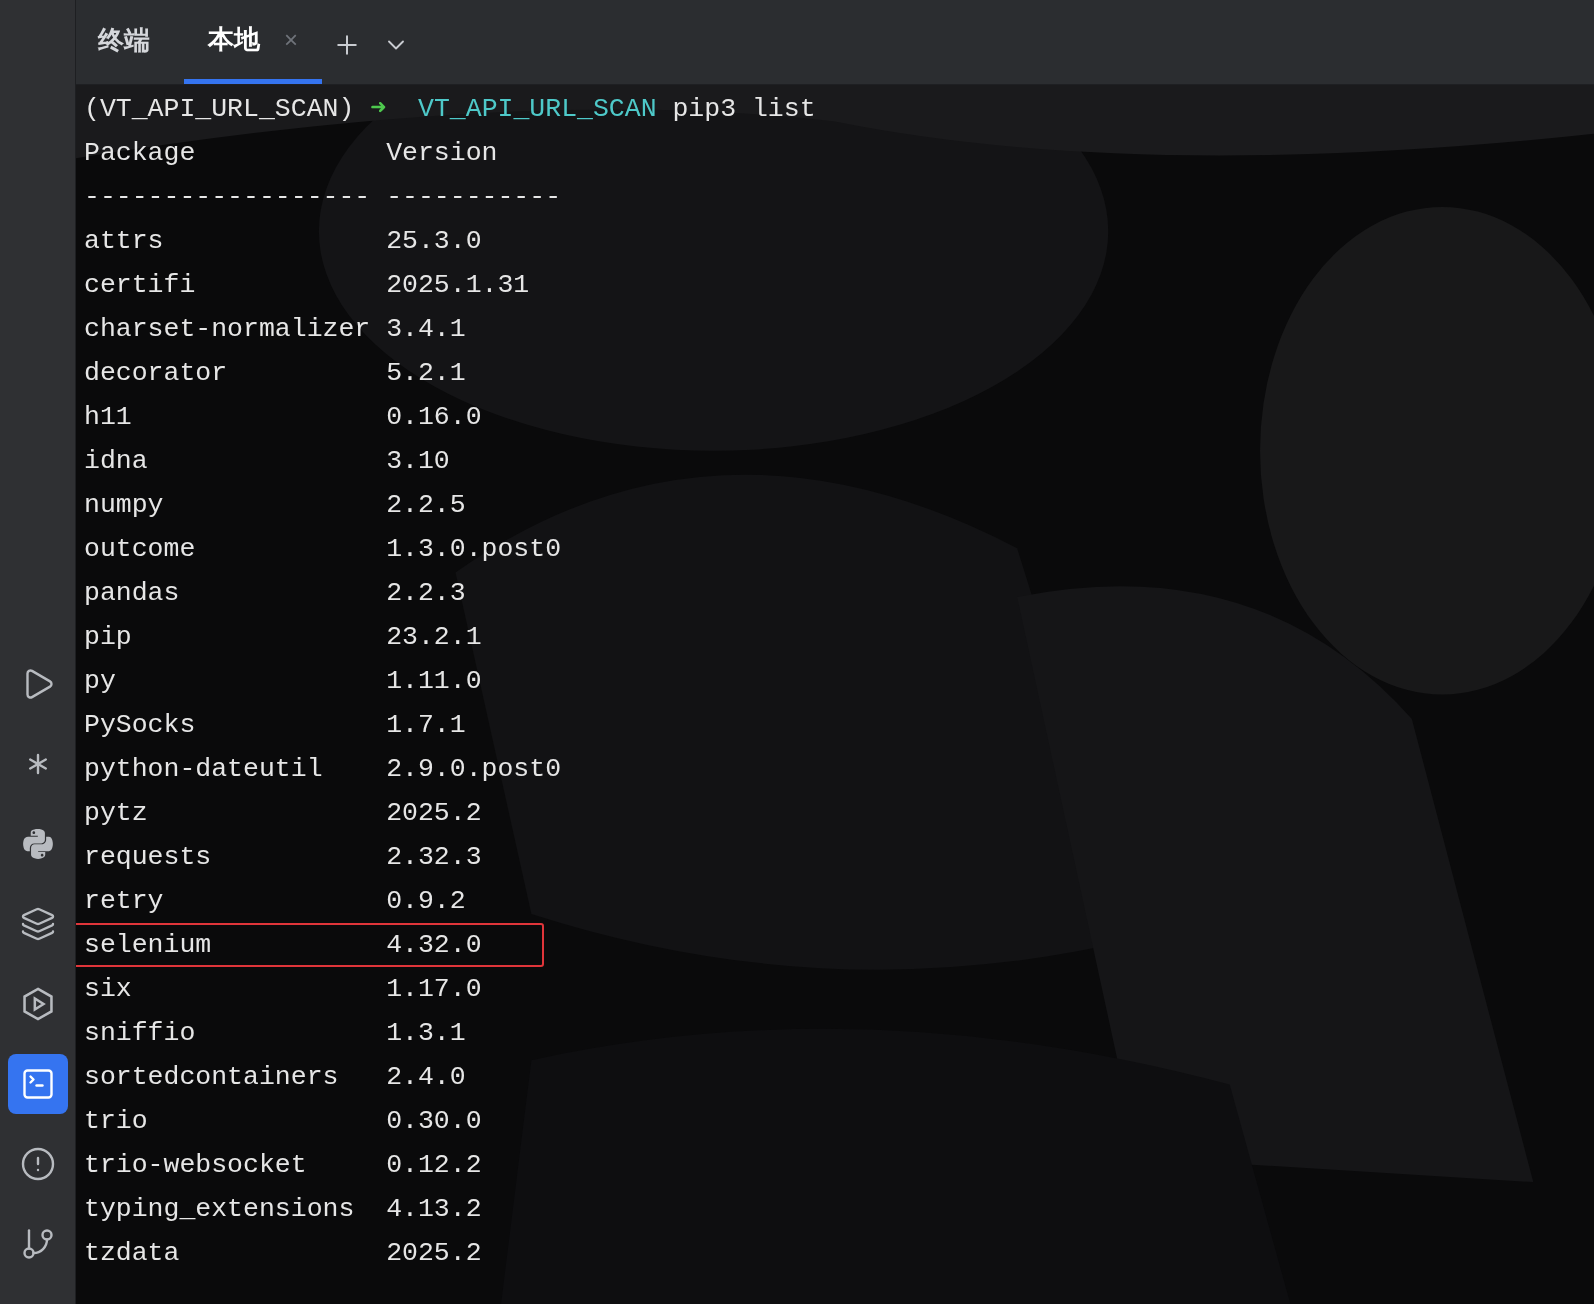  I want to click on package-version: 0.12.2, so click(434, 1165).